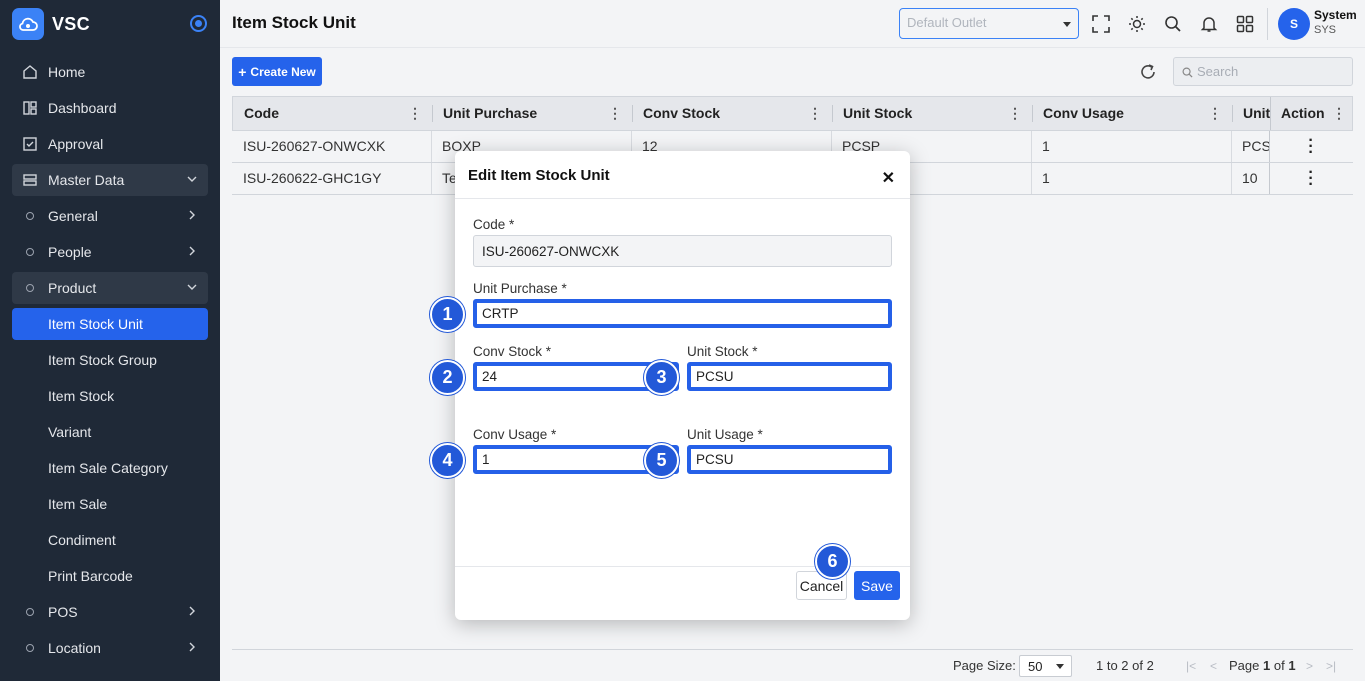  What do you see at coordinates (888, 178) in the screenshot?
I see `close-icon: ✕` at bounding box center [888, 178].